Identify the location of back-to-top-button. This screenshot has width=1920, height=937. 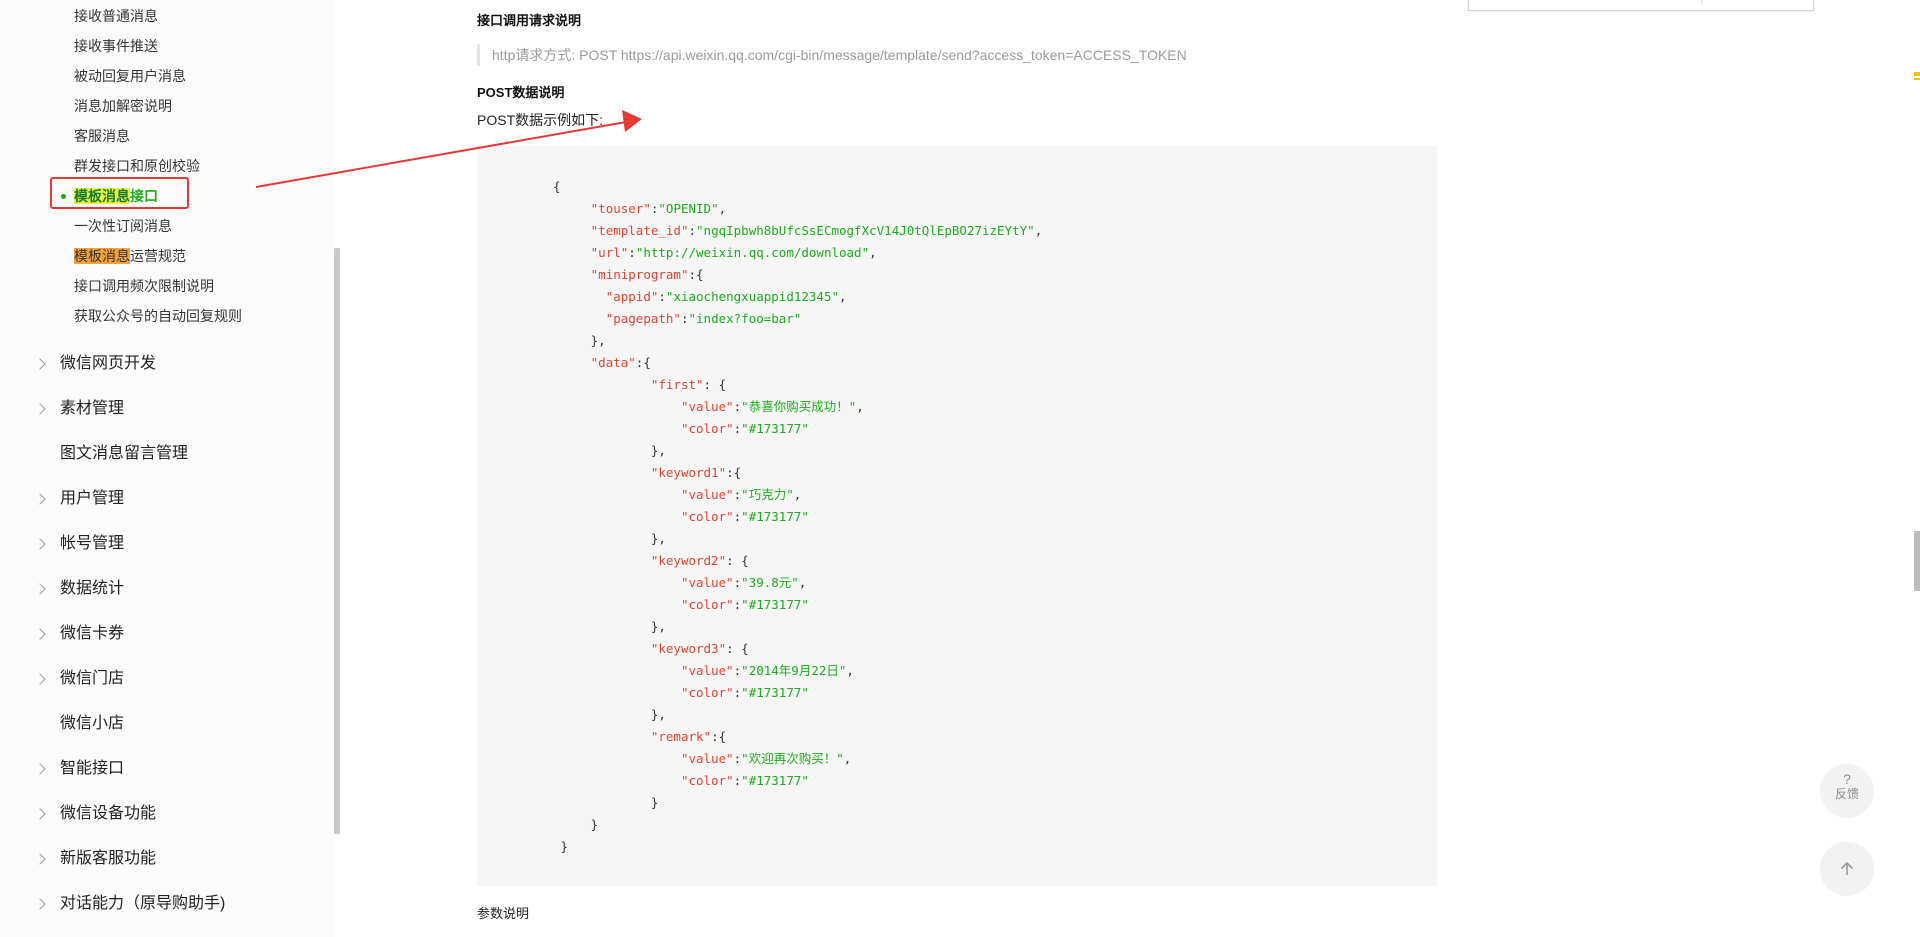
(1847, 869).